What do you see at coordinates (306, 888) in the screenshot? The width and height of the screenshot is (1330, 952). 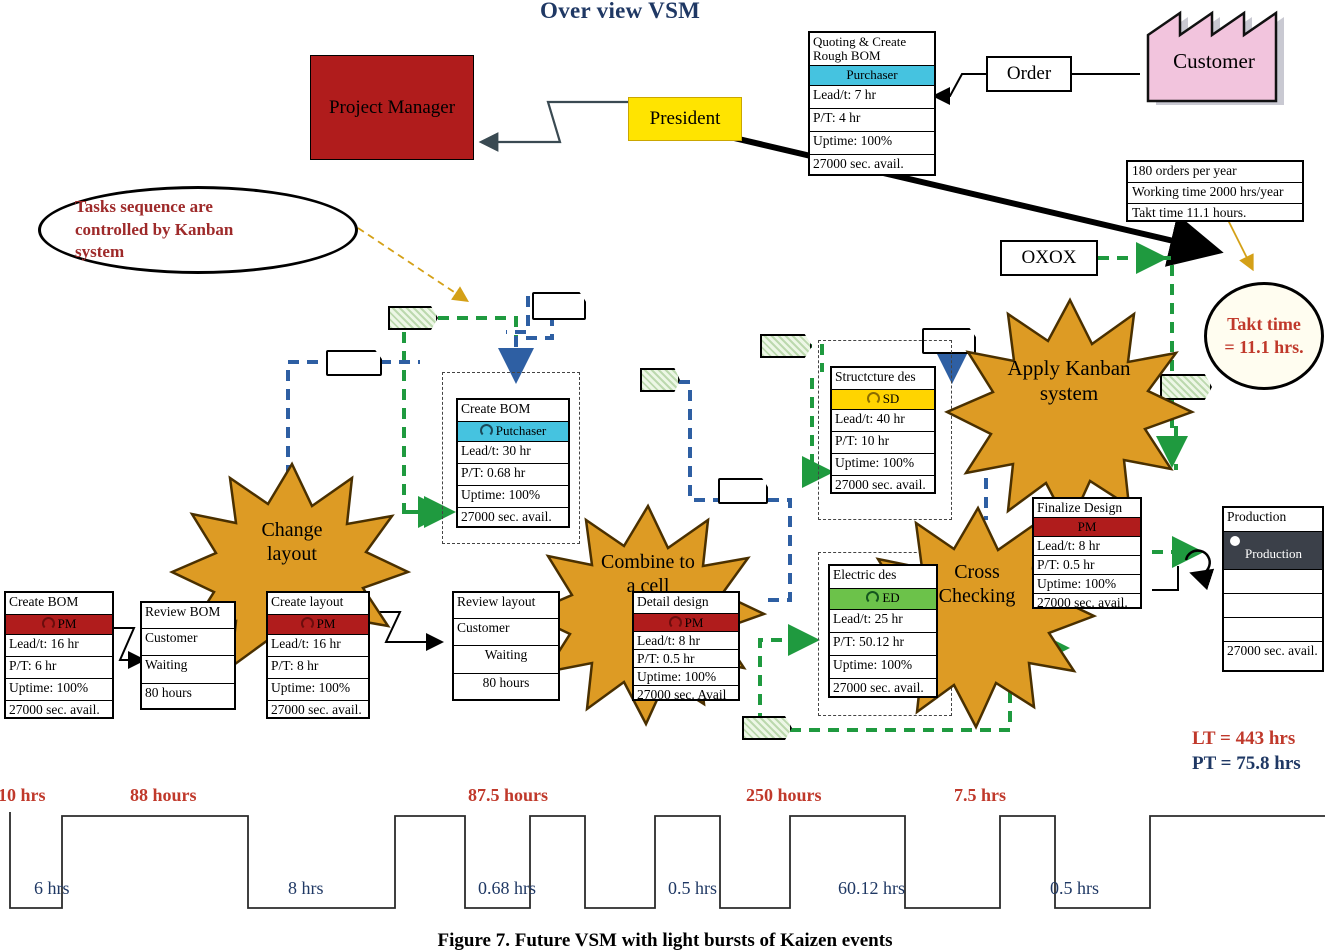 I see `timeline-process-label-2: 8 hrs` at bounding box center [306, 888].